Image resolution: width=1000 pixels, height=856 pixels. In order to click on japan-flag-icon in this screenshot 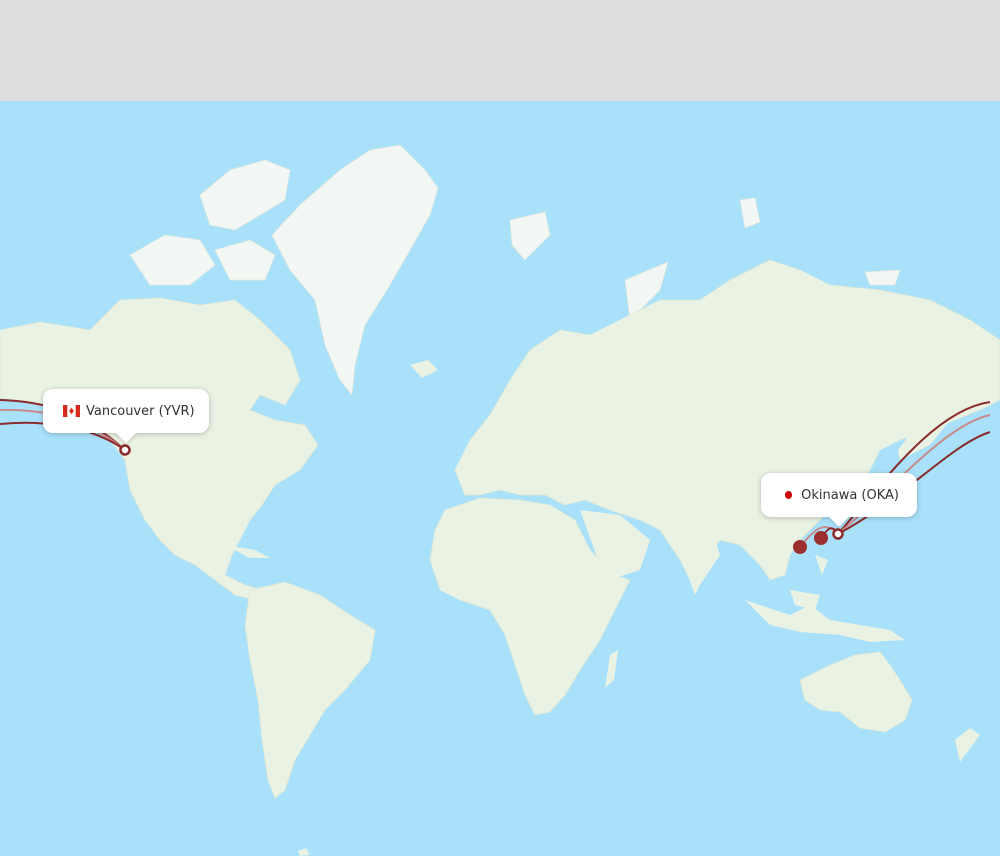, I will do `click(789, 495)`.